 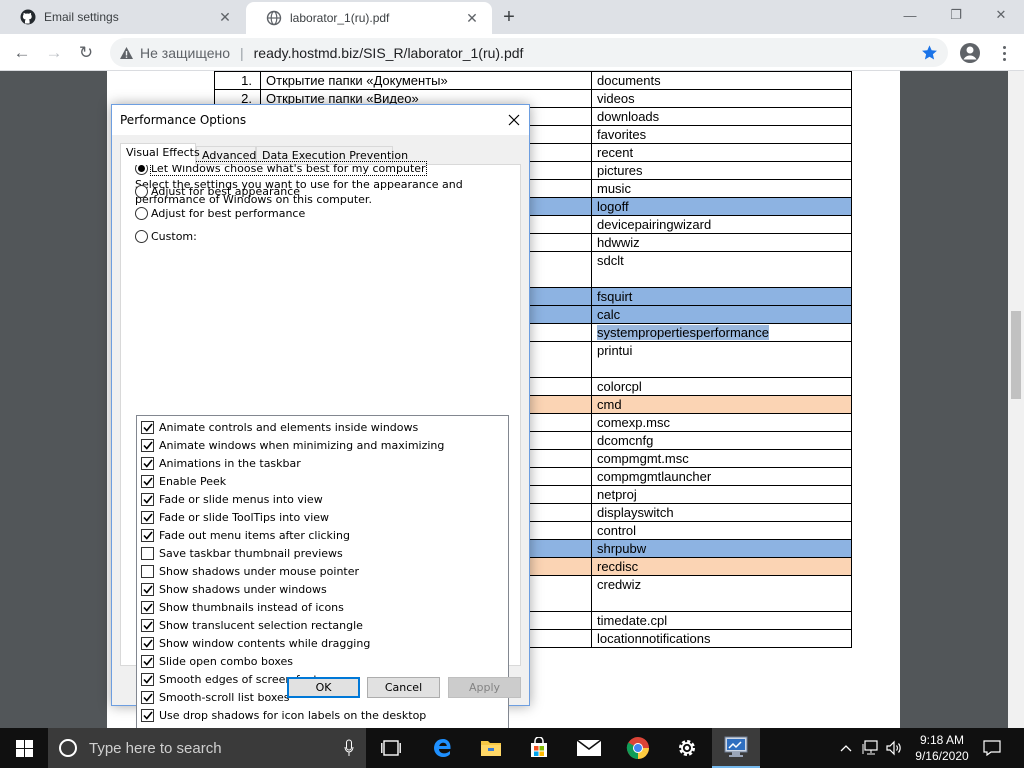 I want to click on tab-visual-effects: Visual Effects, so click(x=160, y=154).